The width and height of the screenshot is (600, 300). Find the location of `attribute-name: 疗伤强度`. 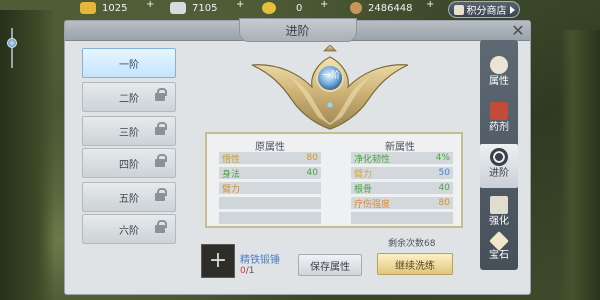

attribute-name: 疗伤强度 is located at coordinates (372, 204).